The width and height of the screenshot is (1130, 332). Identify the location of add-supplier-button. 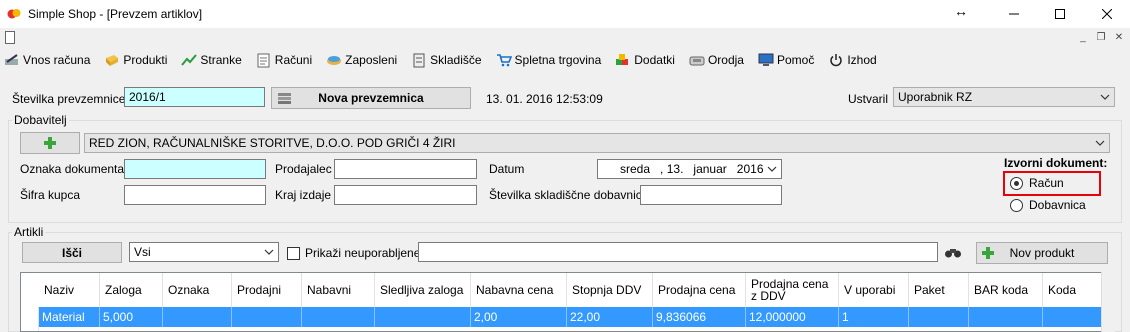
(50, 143).